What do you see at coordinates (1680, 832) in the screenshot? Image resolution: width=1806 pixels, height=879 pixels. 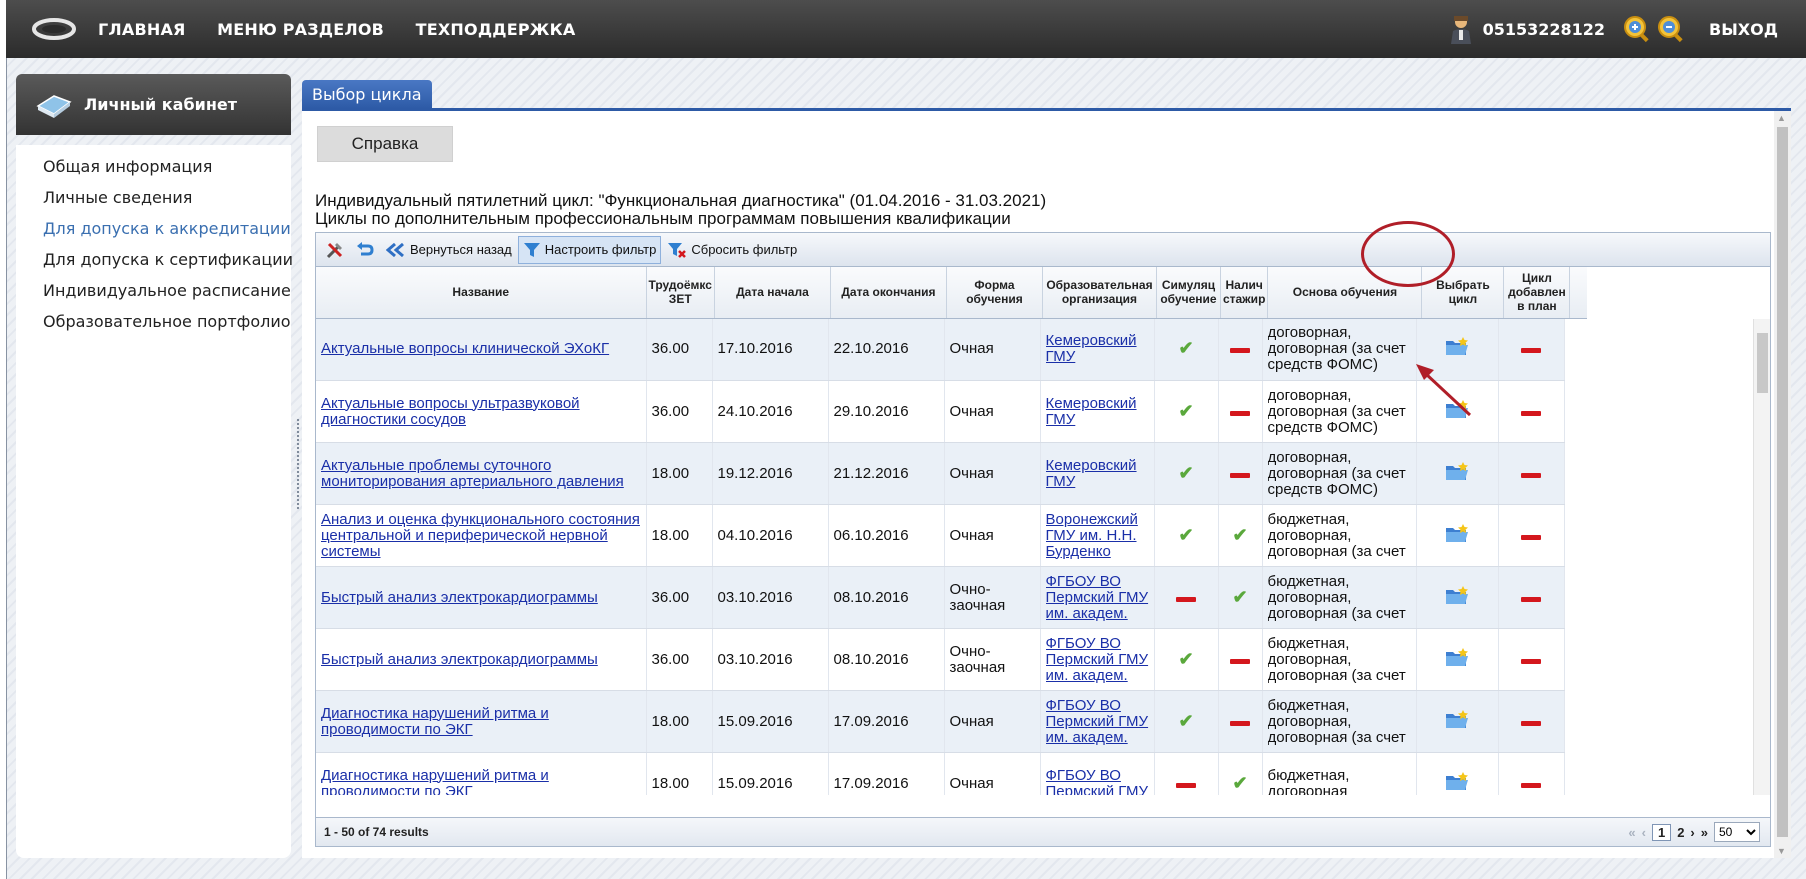 I see `page-2-link: 2` at bounding box center [1680, 832].